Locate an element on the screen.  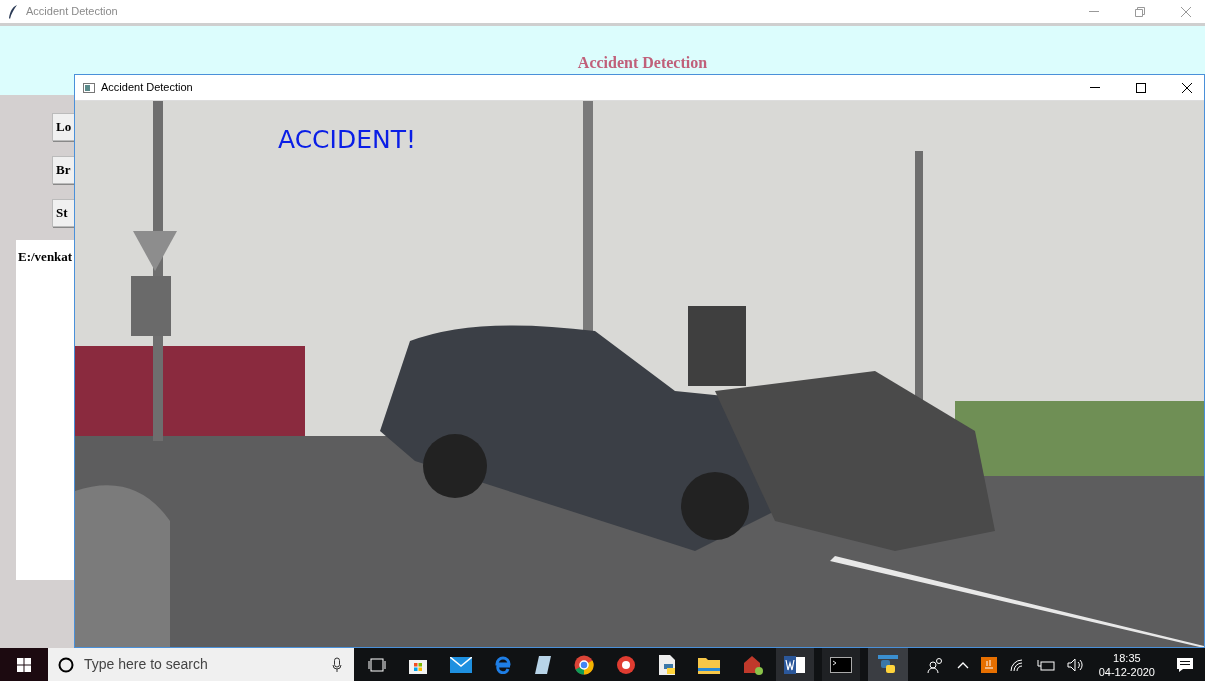
chevron-up-icon is located at coordinates (962, 664).